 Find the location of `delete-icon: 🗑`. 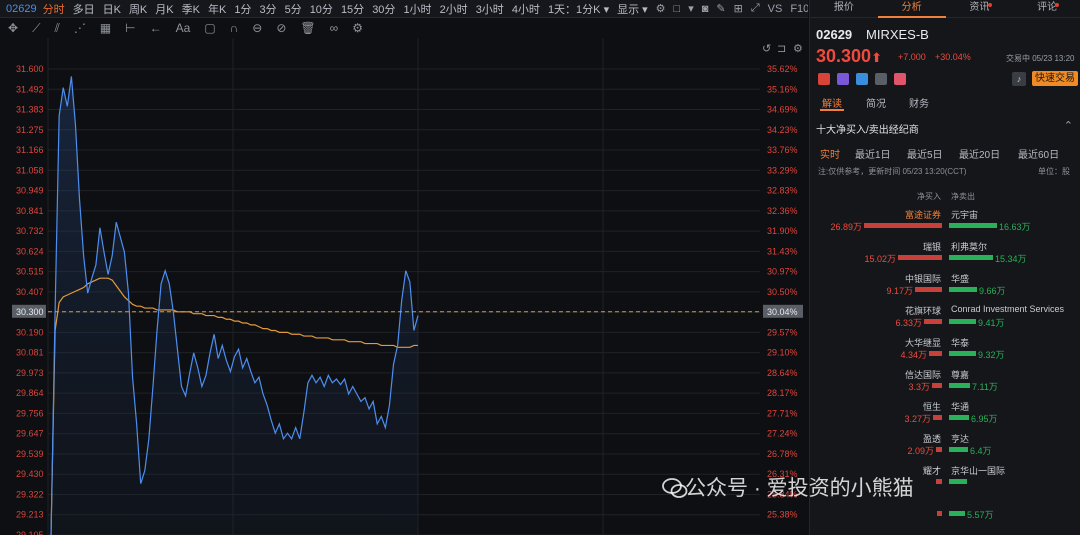

delete-icon: 🗑 is located at coordinates (307, 28).